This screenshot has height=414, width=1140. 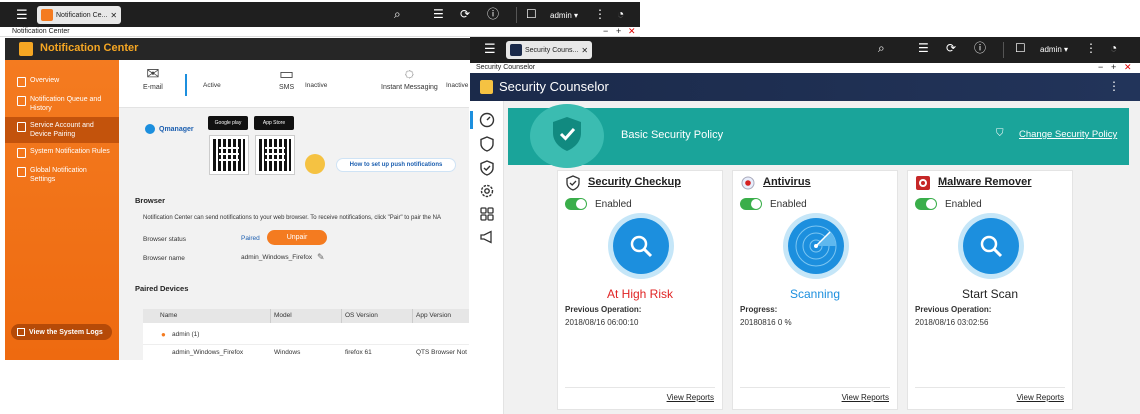 I want to click on status-text: At High Risk, so click(x=640, y=294).